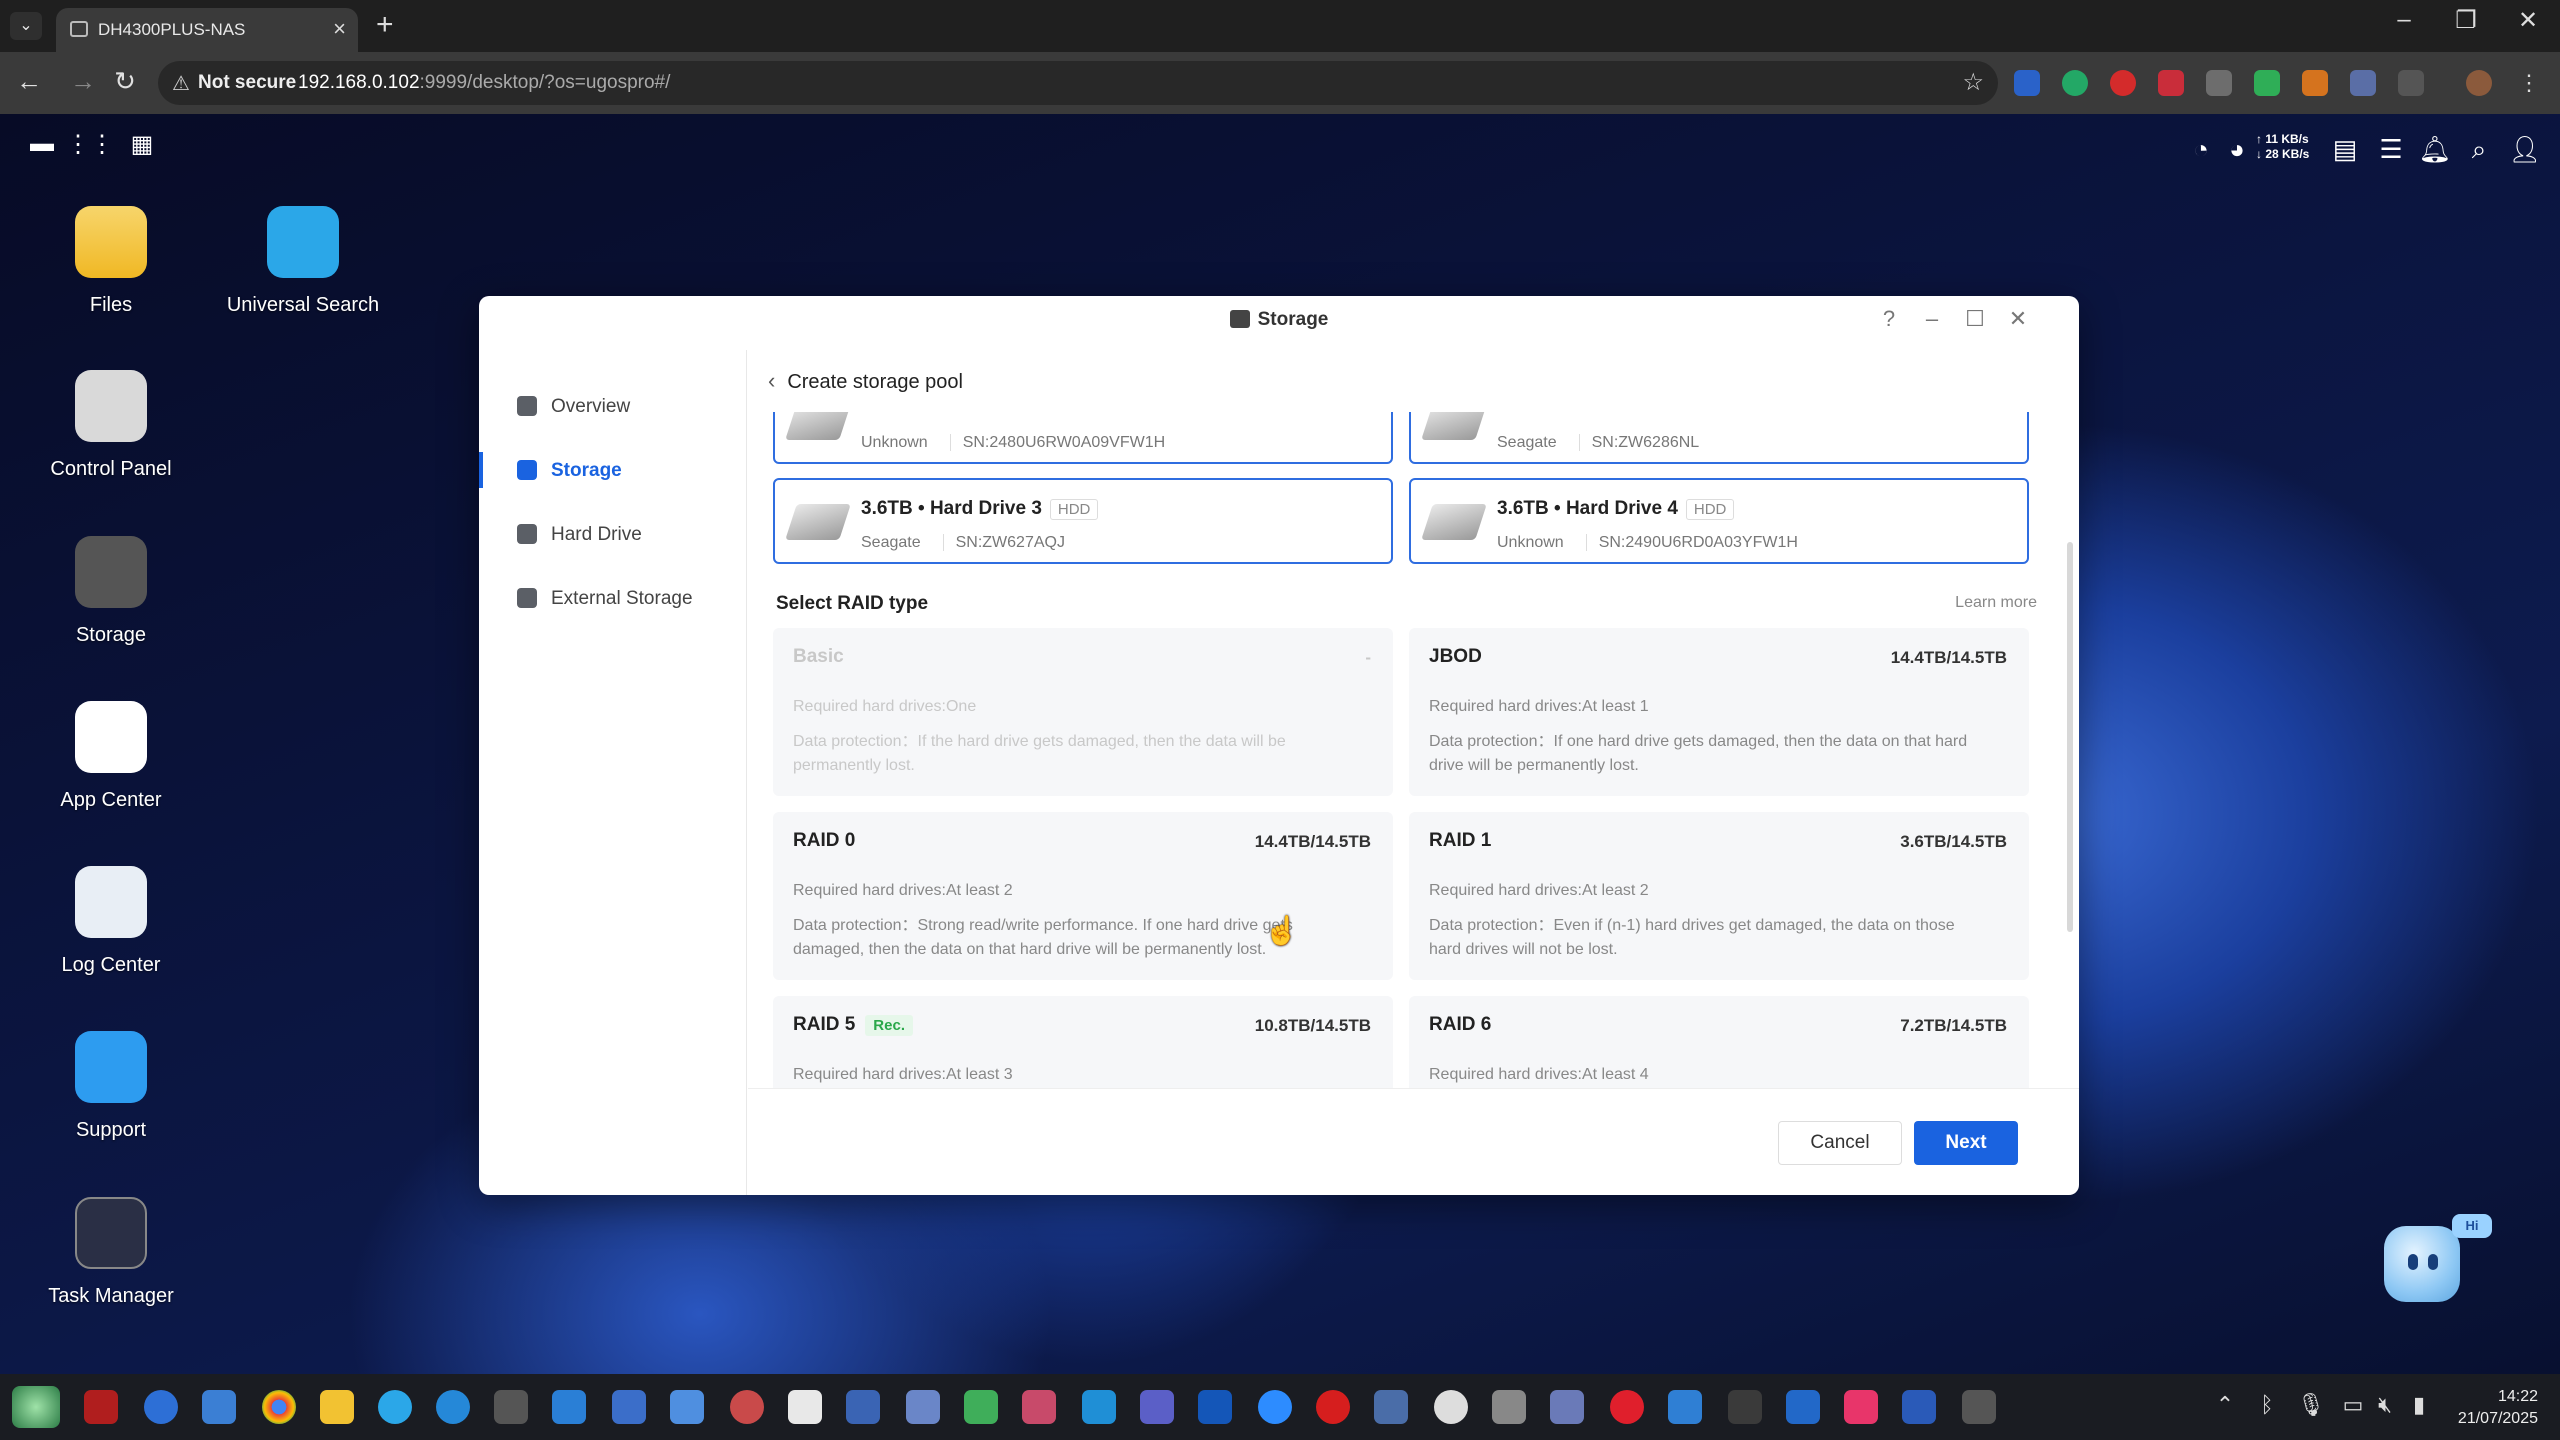  Describe the element at coordinates (2411, 83) in the screenshot. I see `extensions-puzzle-icon` at that location.